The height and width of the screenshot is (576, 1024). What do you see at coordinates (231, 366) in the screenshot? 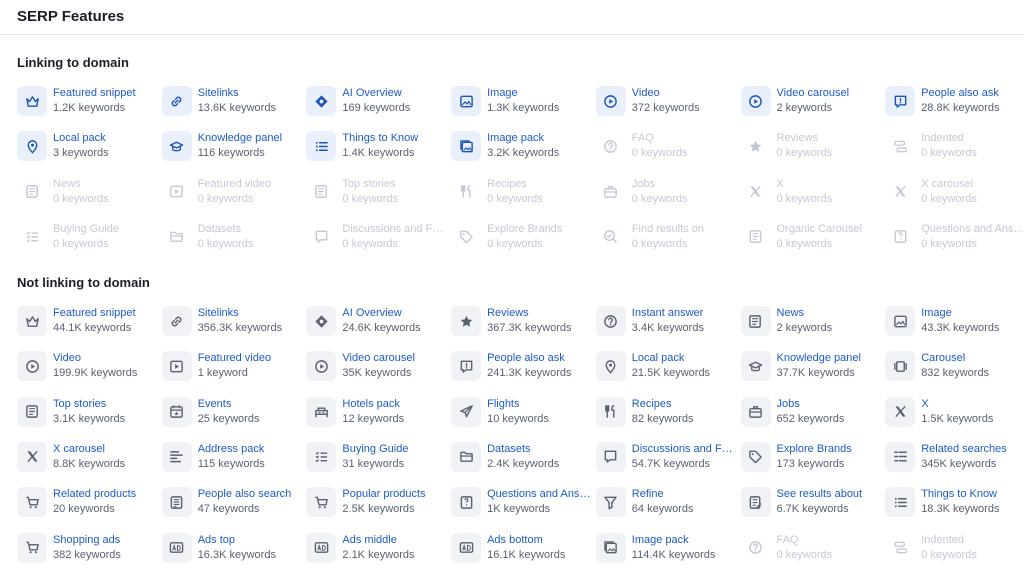
I see `not_linking-feature-featured-video: Featured video 1 keyword` at bounding box center [231, 366].